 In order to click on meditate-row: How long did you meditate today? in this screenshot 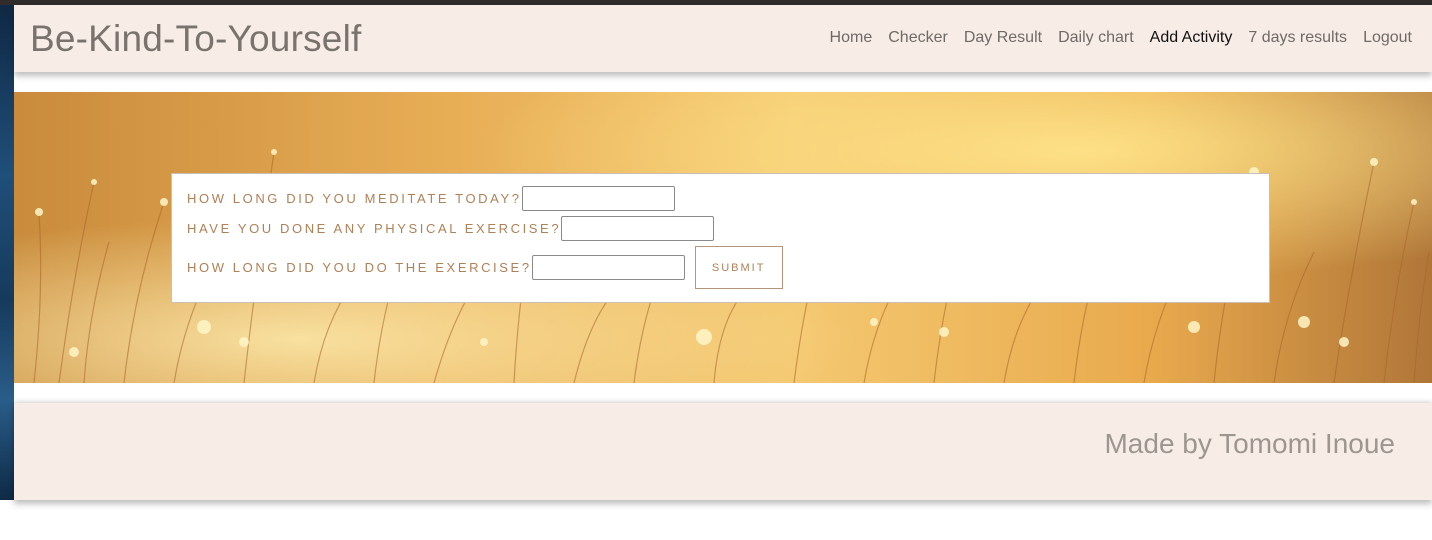, I will do `click(431, 198)`.